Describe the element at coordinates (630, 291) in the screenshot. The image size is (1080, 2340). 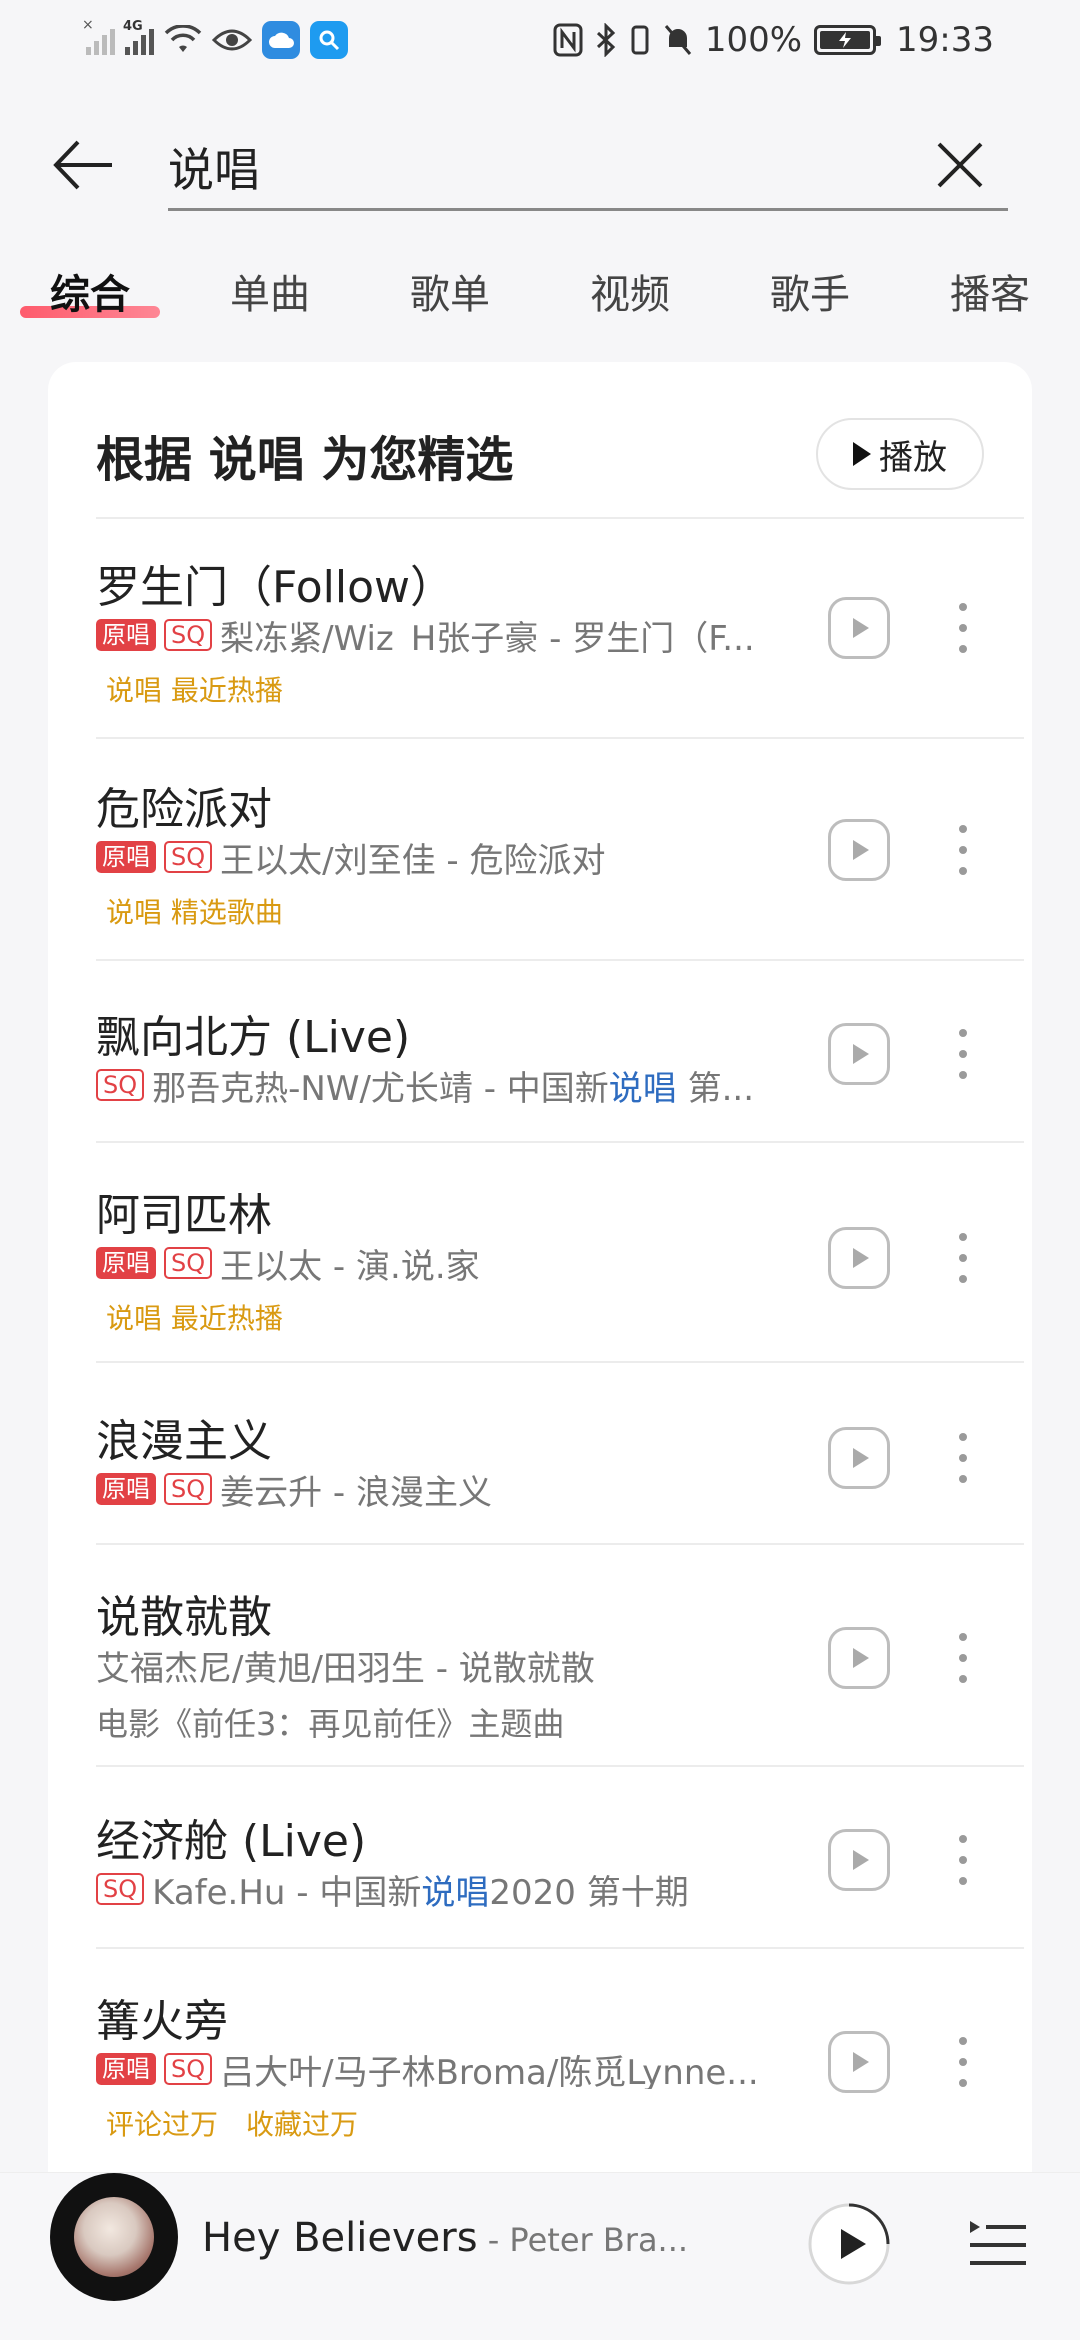
I see `tab-videos: 视频` at that location.